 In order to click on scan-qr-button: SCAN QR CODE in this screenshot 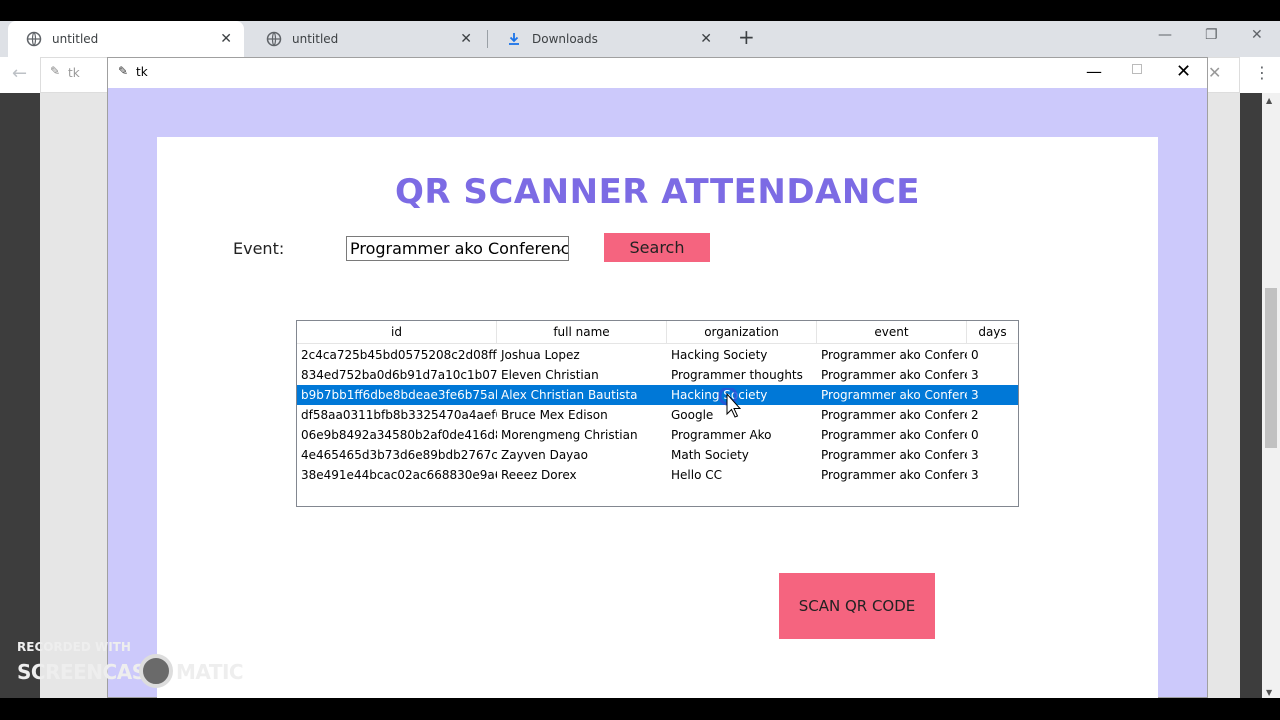, I will do `click(857, 606)`.